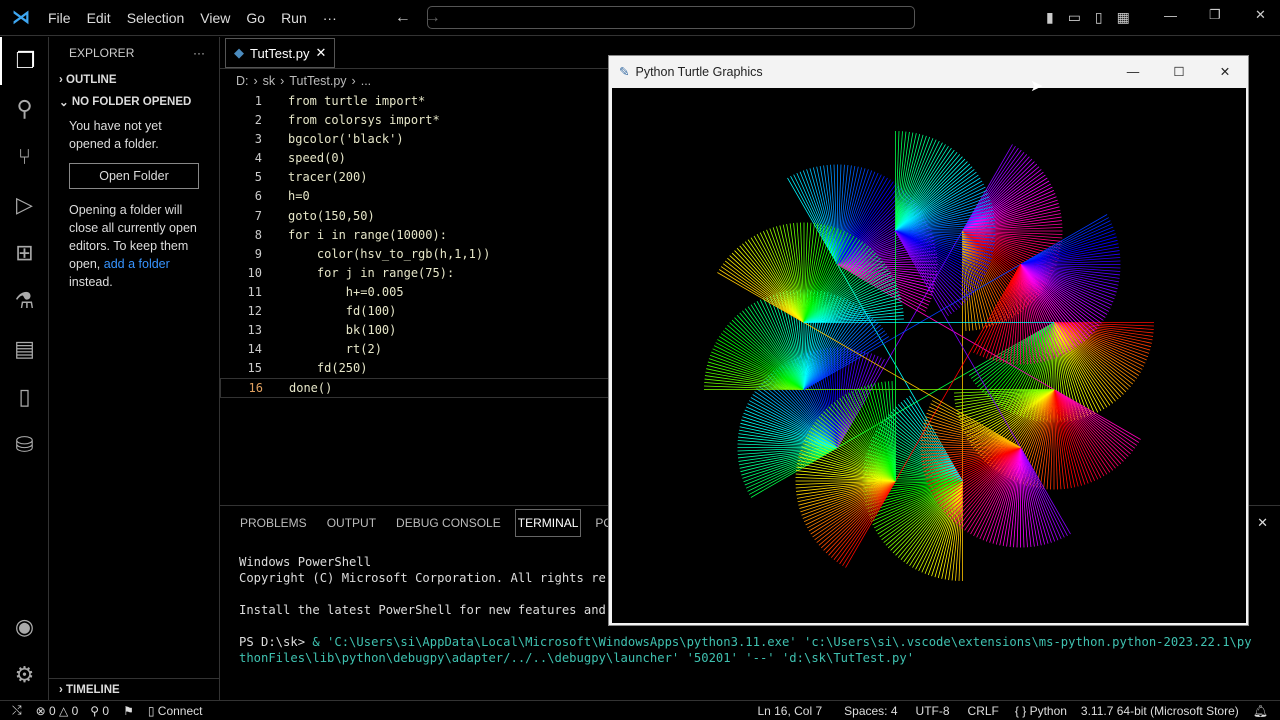  Describe the element at coordinates (1041, 711) in the screenshot. I see `language-mode: { } Python` at that location.